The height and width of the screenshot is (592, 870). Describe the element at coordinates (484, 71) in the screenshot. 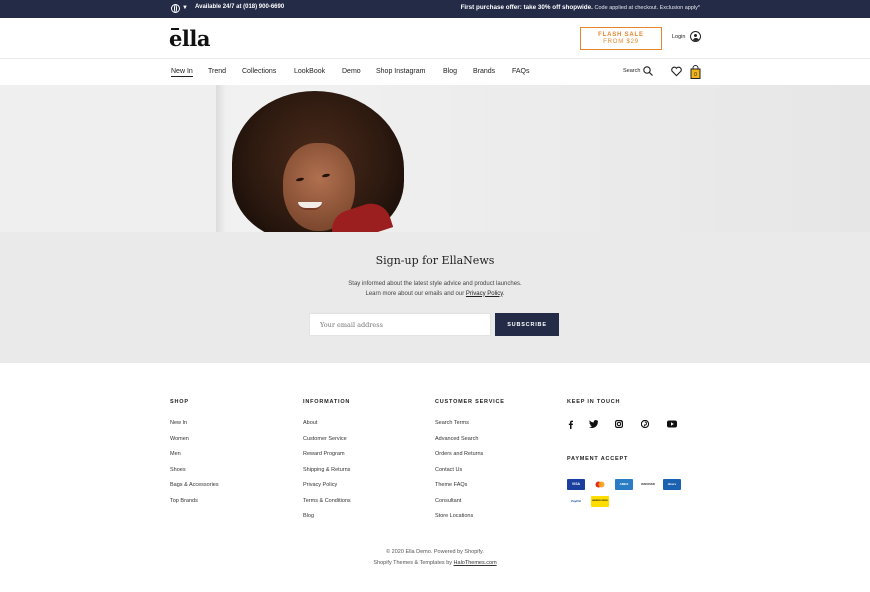

I see `nav-item-brands: Brands` at that location.